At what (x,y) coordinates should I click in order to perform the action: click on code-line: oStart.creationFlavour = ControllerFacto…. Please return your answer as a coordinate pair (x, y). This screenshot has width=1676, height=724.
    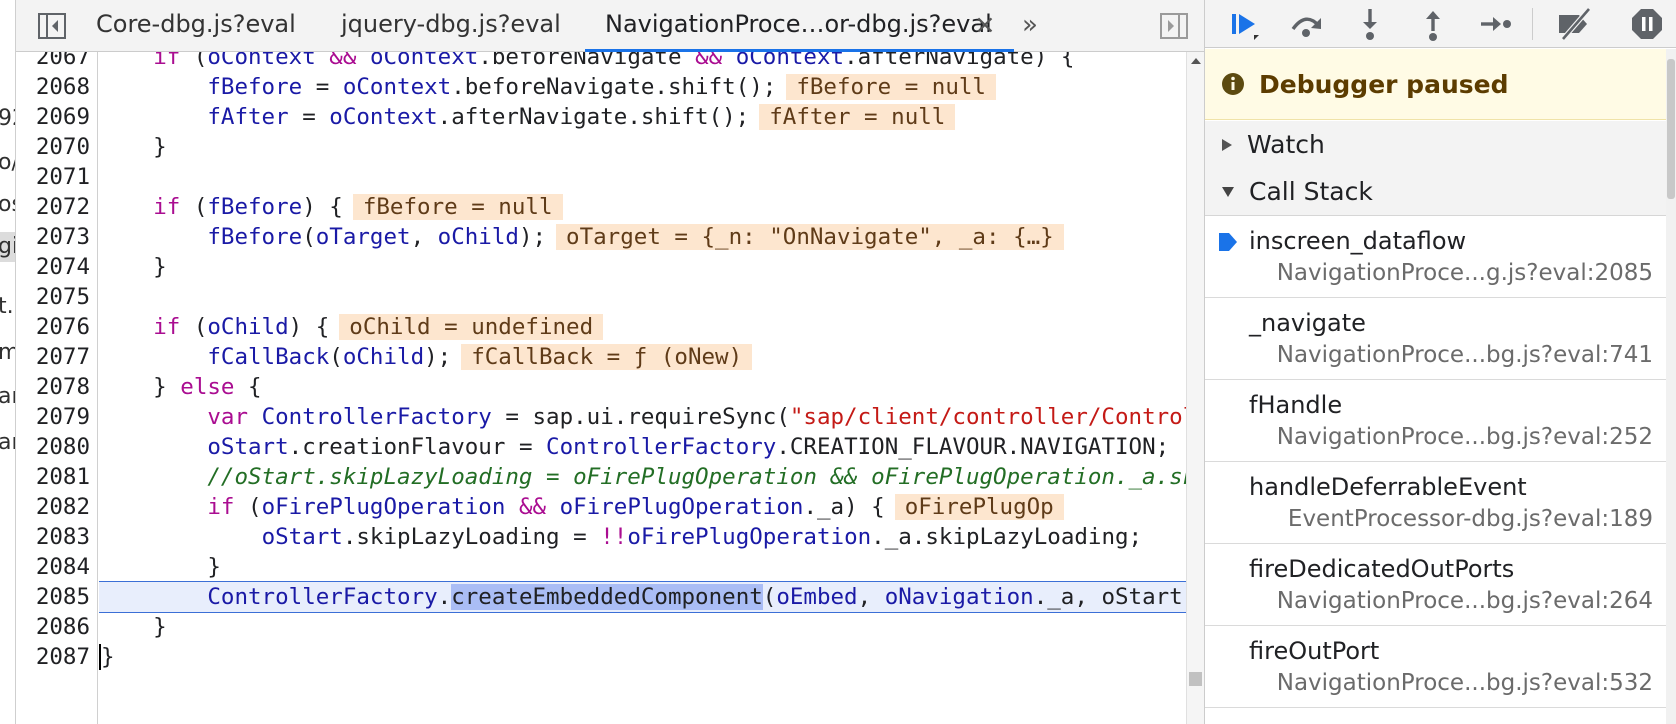
    Looking at the image, I should click on (642, 447).